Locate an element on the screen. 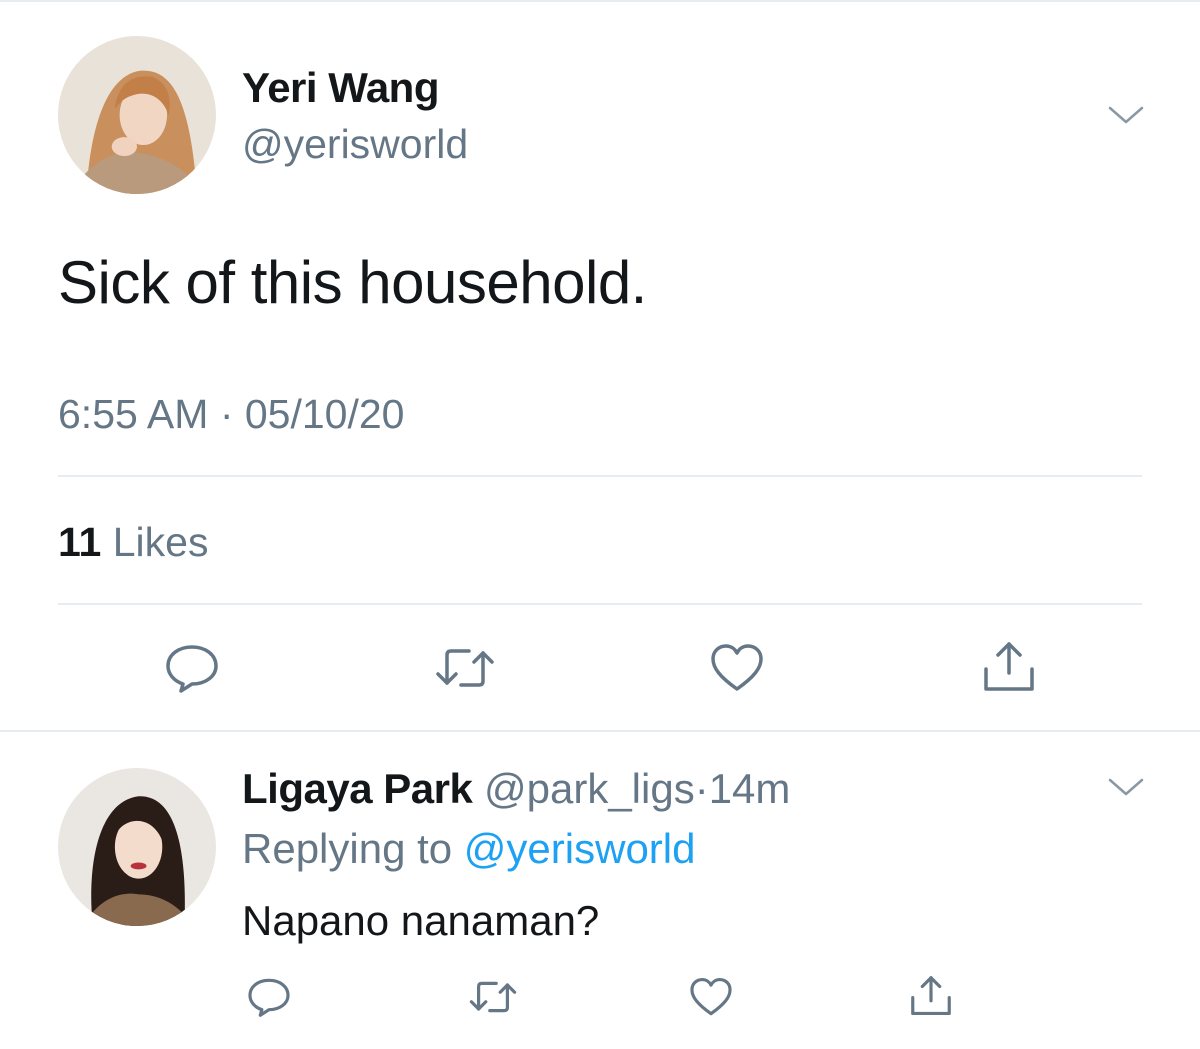  replying-prefix: Replying to is located at coordinates (347, 848).